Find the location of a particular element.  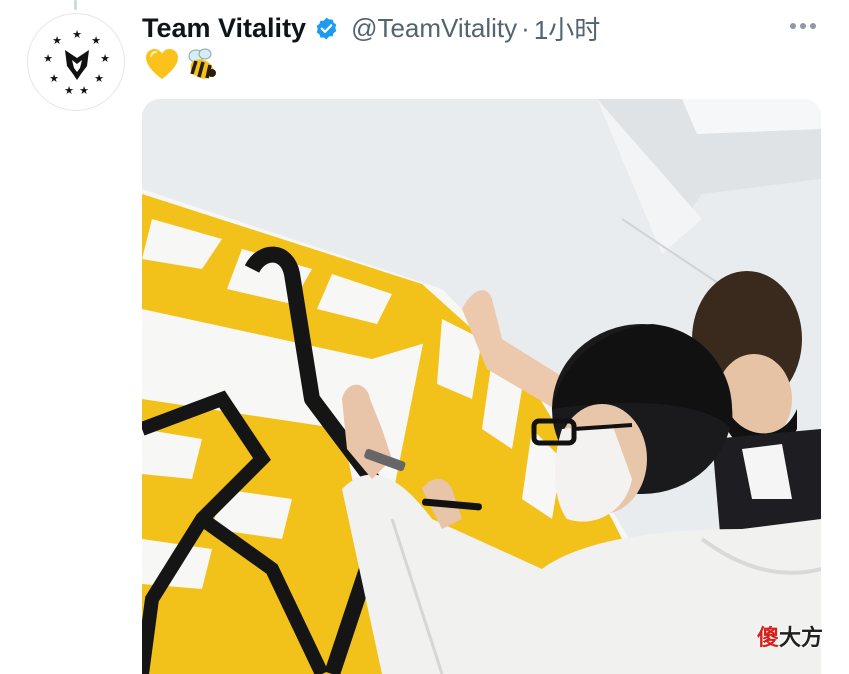

more-options-icon is located at coordinates (803, 26).